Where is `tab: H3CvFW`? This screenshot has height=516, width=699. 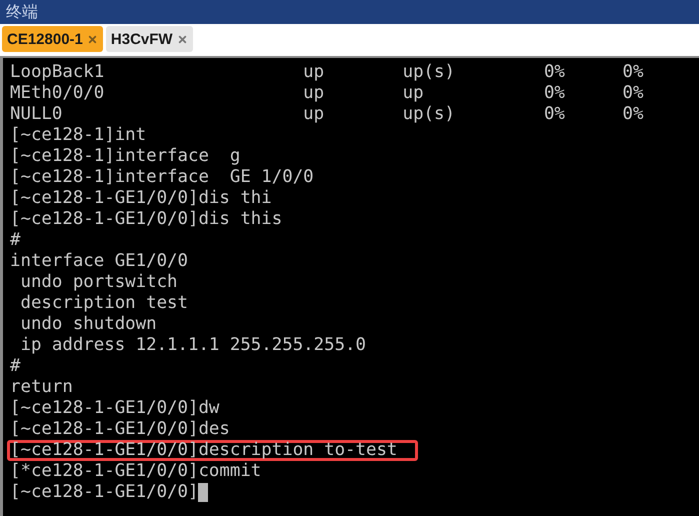 tab: H3CvFW is located at coordinates (149, 39).